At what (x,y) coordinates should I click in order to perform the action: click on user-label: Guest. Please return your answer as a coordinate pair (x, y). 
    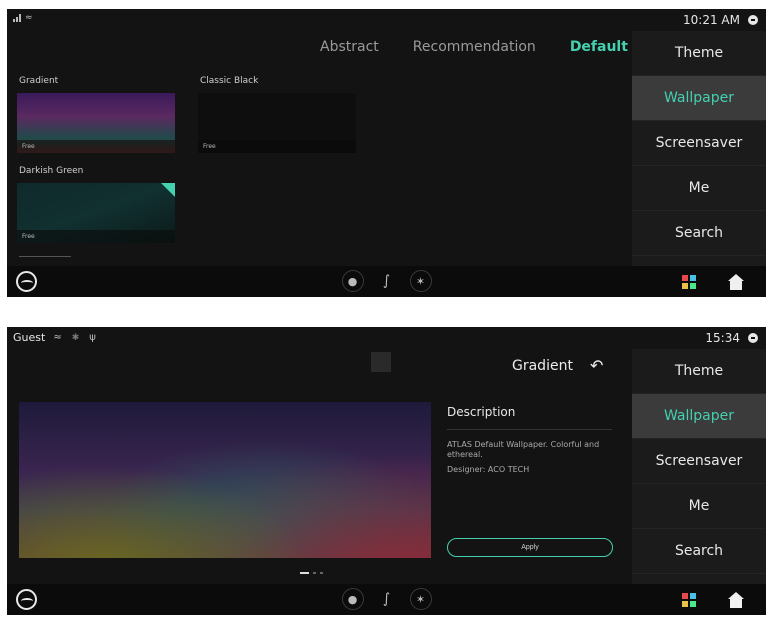
    Looking at the image, I should click on (29, 337).